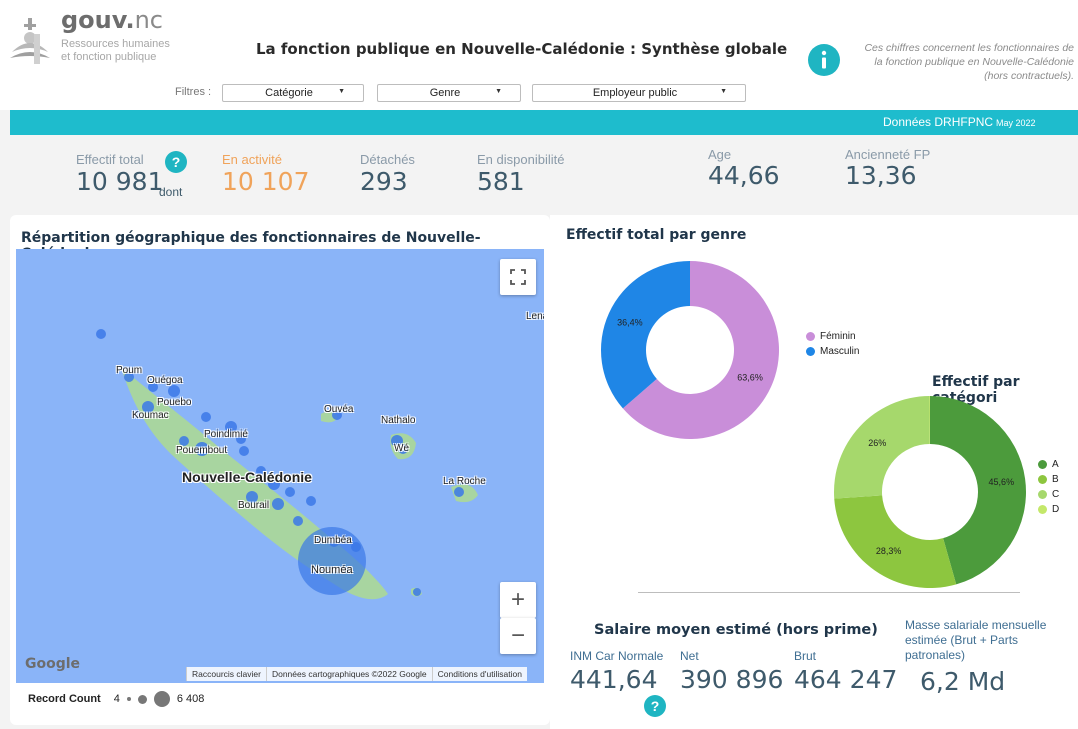 The height and width of the screenshot is (729, 1078). What do you see at coordinates (720, 154) in the screenshot?
I see `kpi-age-label: Age` at bounding box center [720, 154].